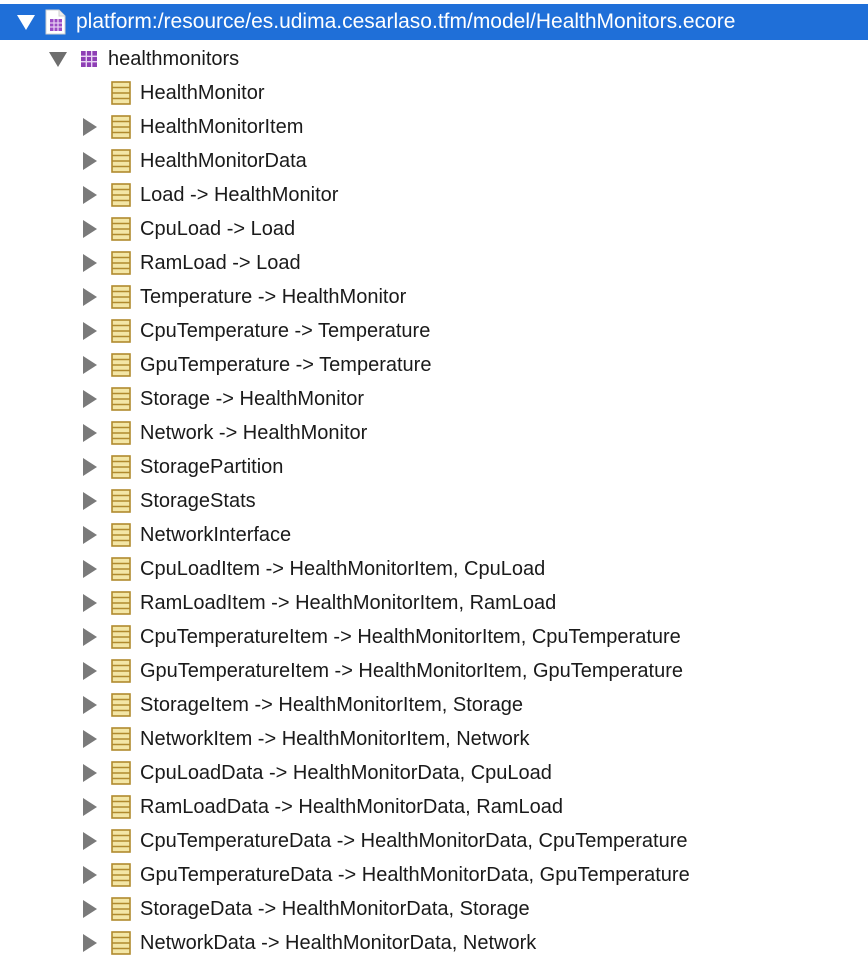  I want to click on tree-row-class: RamLoad -> Load, so click(434, 263).